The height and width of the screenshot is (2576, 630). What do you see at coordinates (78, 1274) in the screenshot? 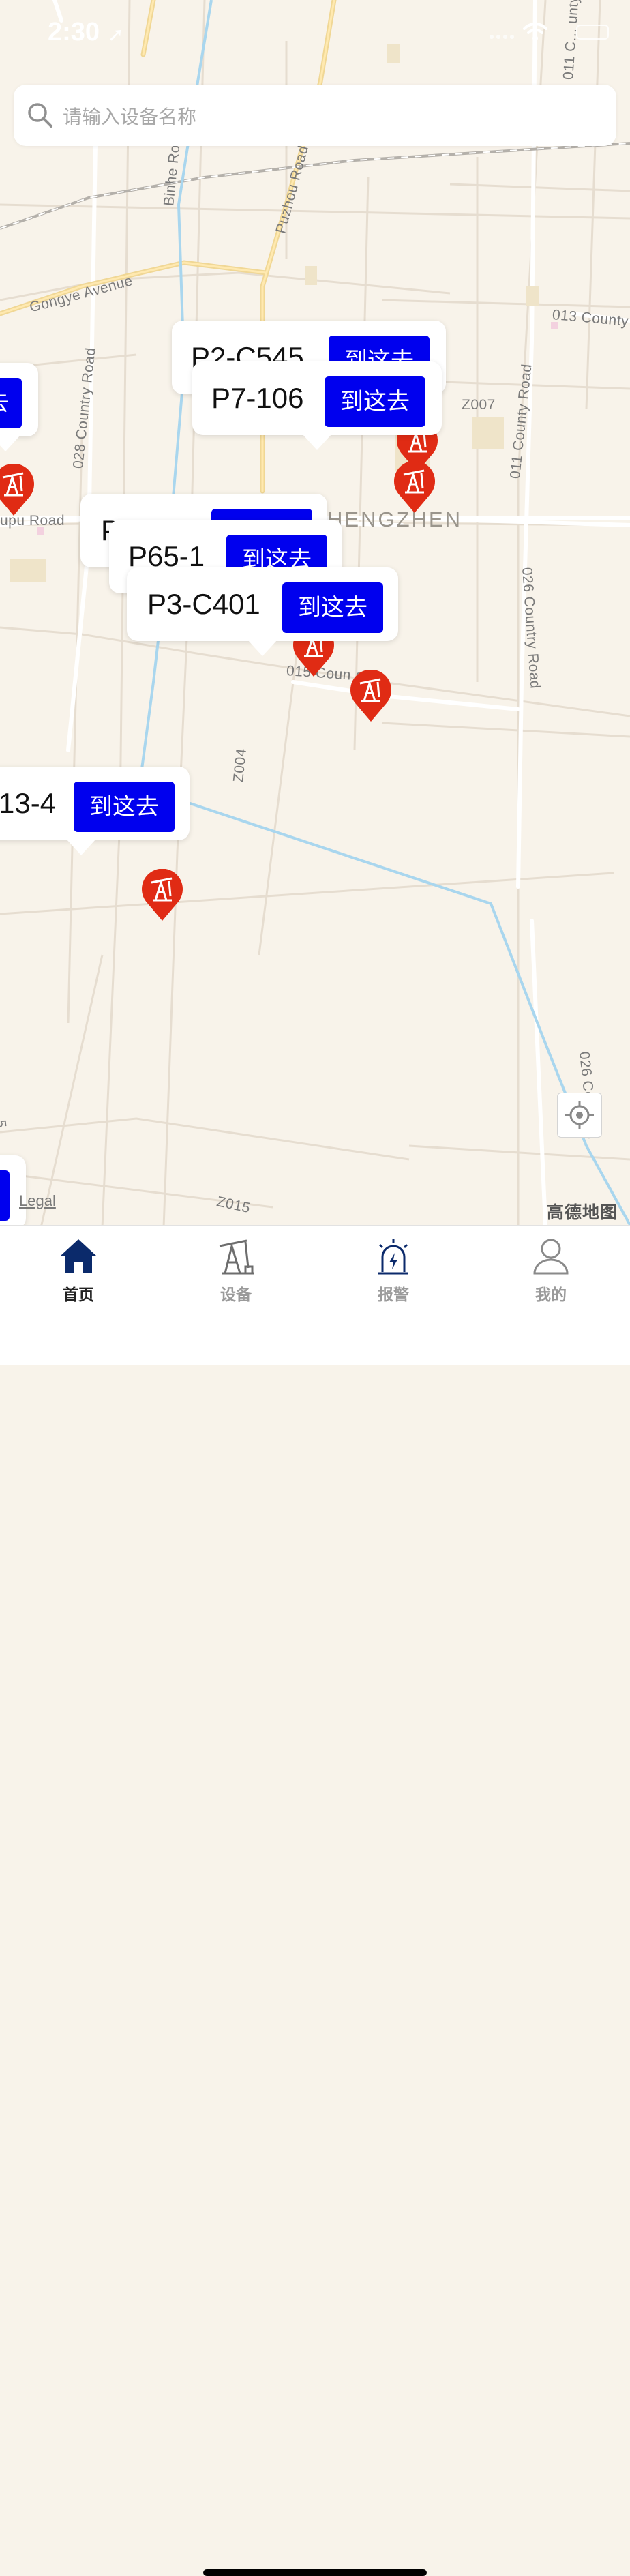
I see `tab-home: 首页` at bounding box center [78, 1274].